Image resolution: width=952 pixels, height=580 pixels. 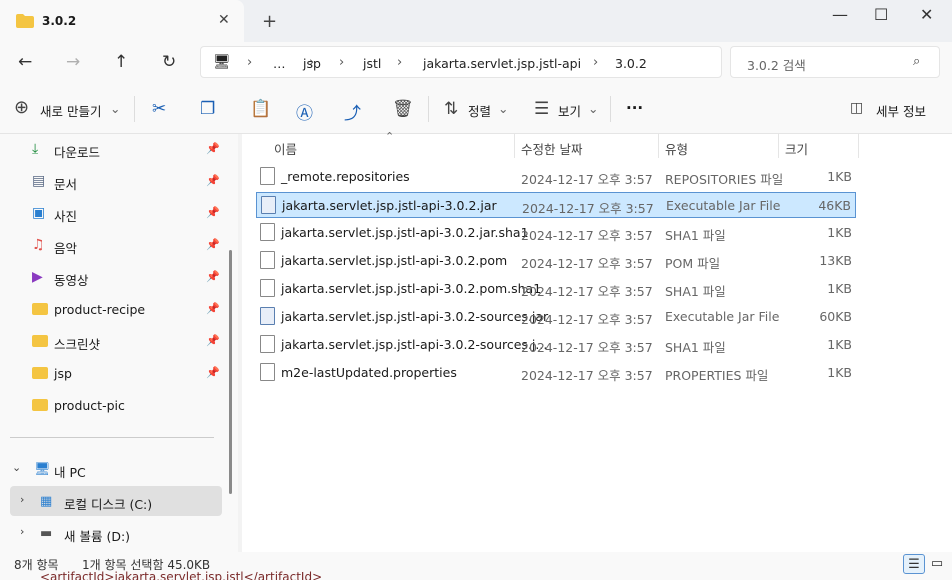 I want to click on file-size: 46KB, so click(x=834, y=205).